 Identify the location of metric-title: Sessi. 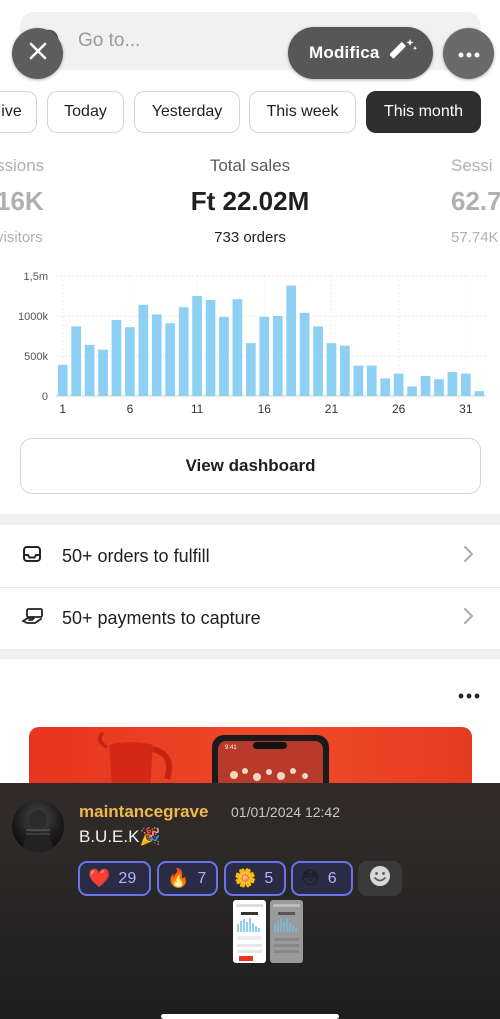
(472, 165).